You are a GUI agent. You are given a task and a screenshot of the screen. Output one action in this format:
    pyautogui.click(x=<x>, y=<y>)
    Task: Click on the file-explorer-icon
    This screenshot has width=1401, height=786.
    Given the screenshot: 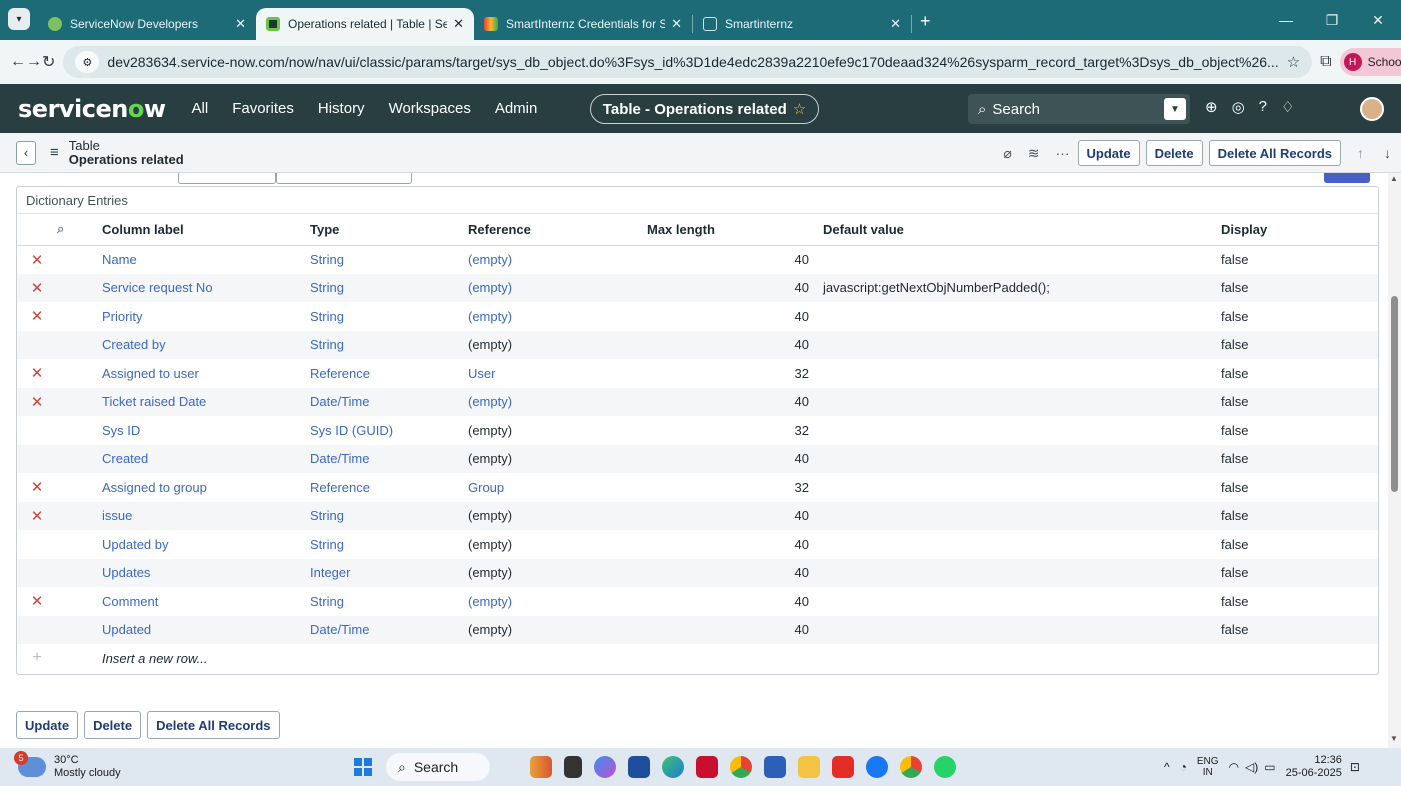 What is the action you would take?
    pyautogui.click(x=809, y=767)
    